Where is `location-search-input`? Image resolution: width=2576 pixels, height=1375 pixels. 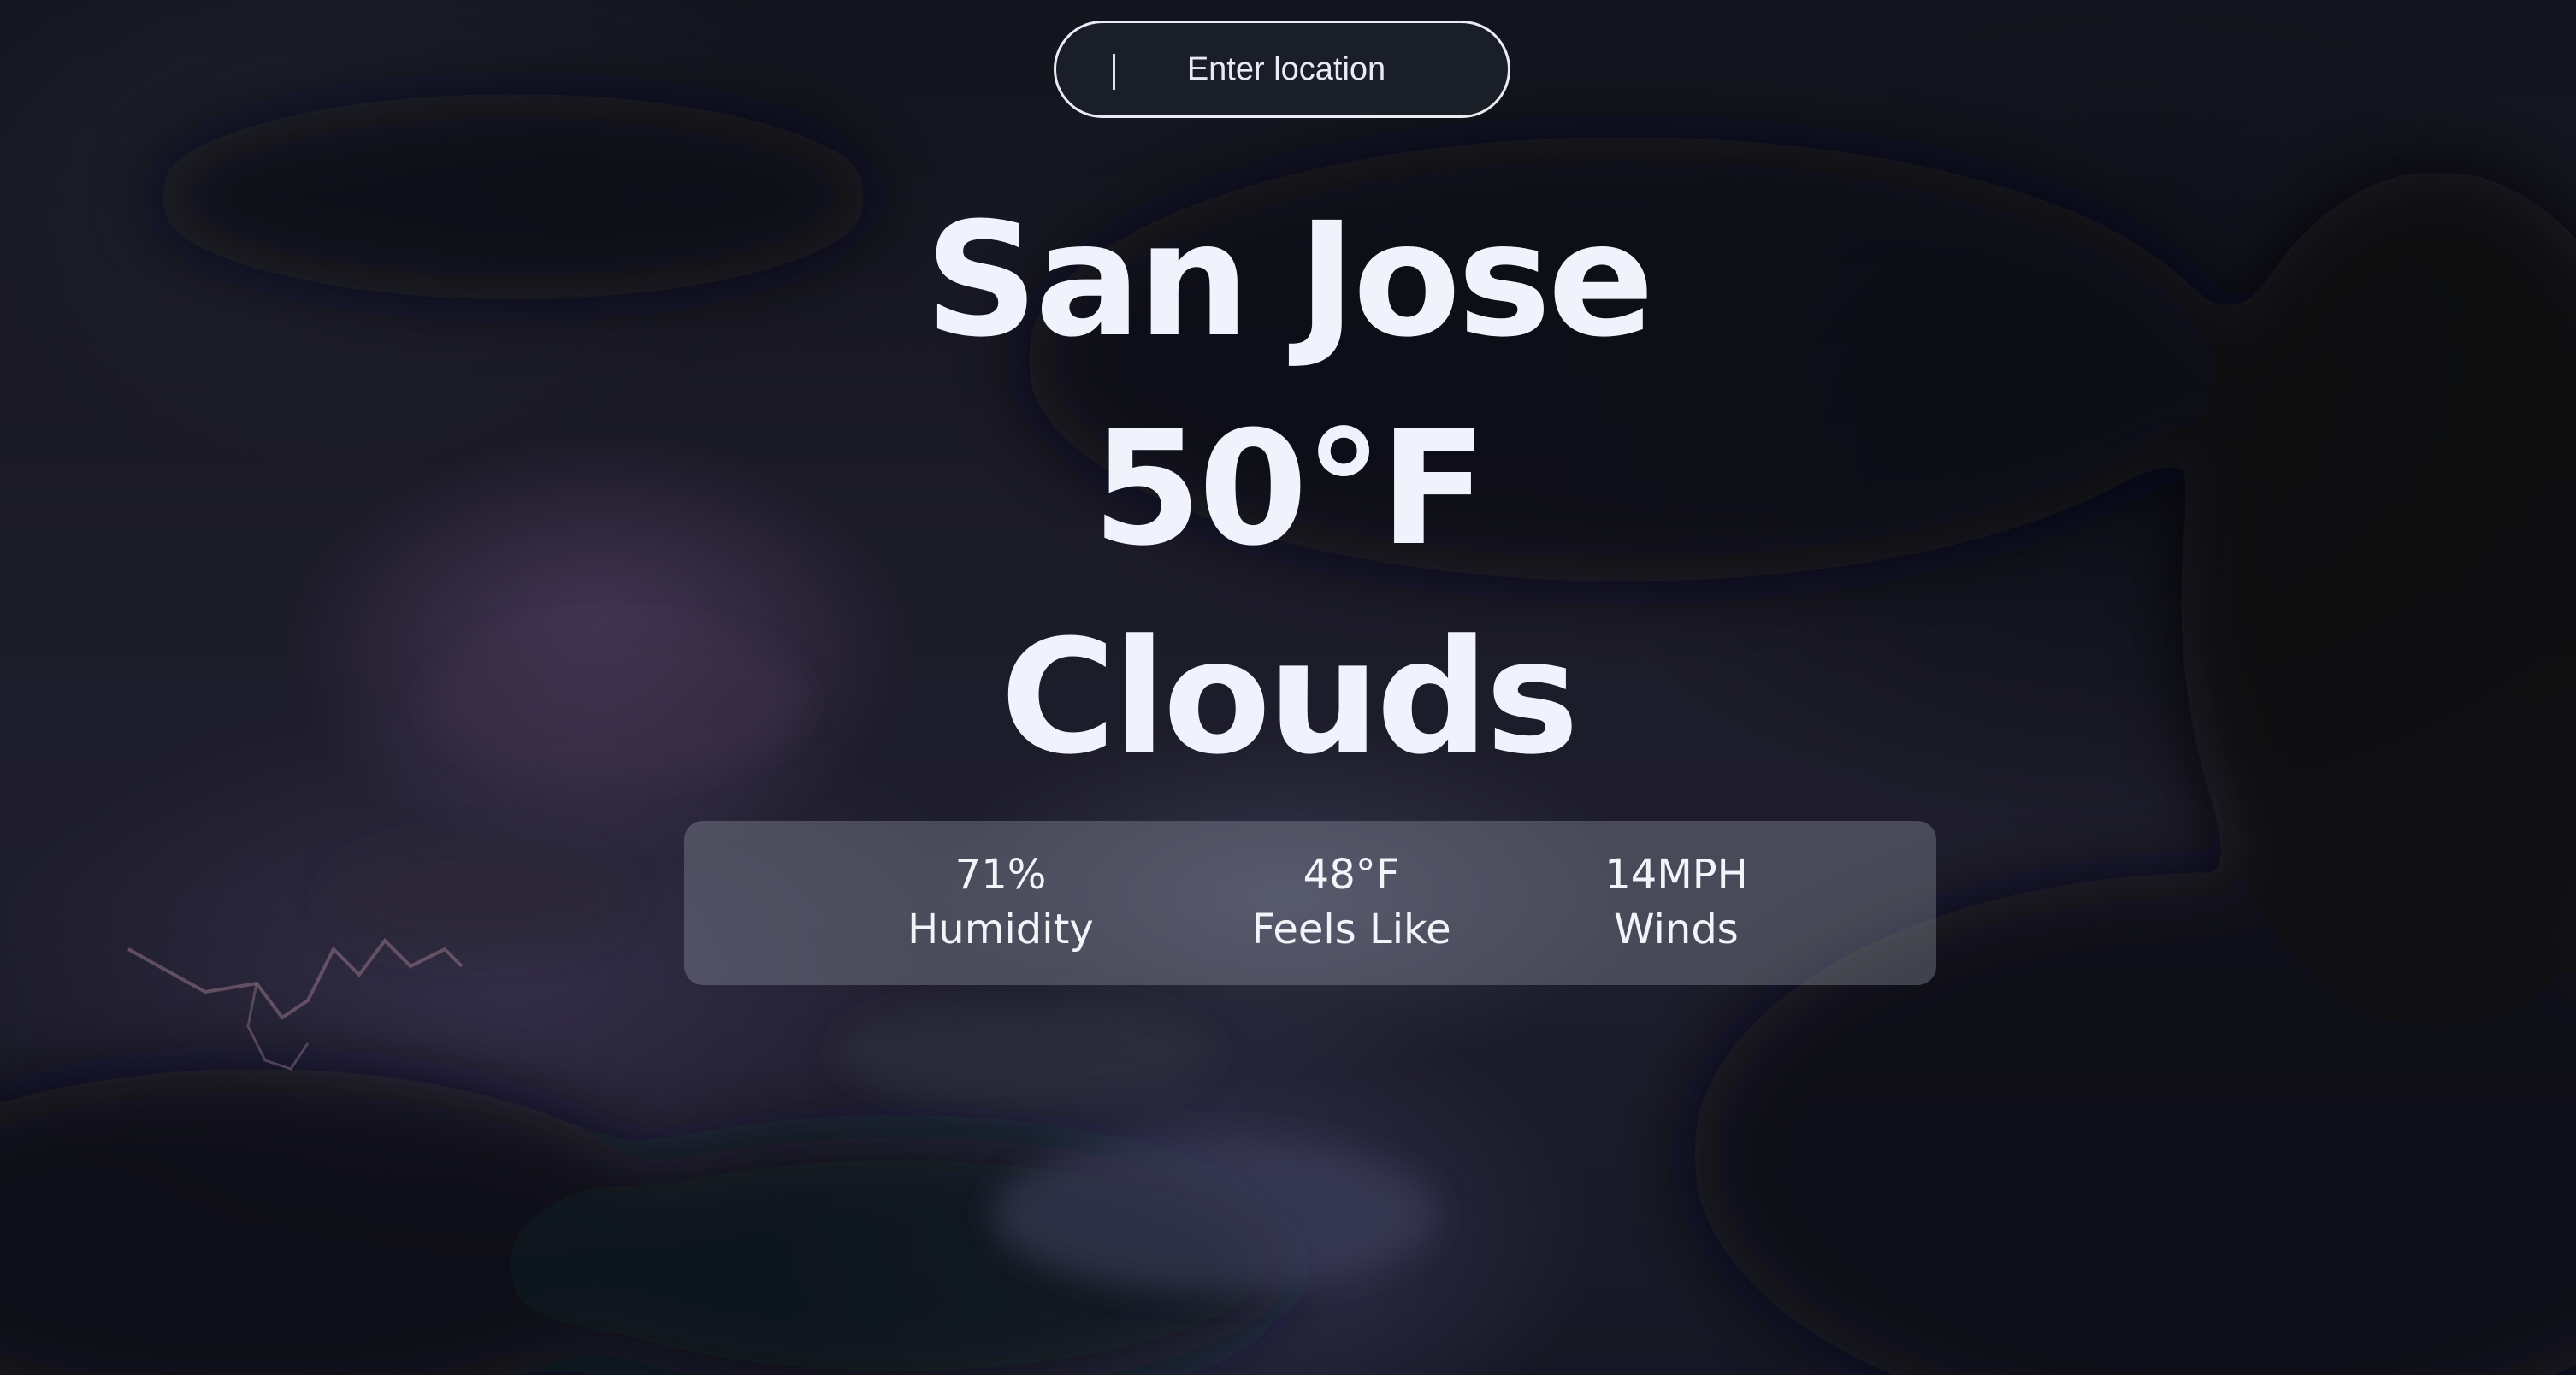 location-search-input is located at coordinates (1286, 69).